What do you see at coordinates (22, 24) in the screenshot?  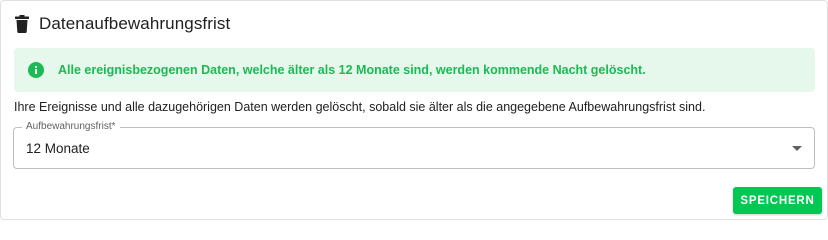 I see `trash-icon` at bounding box center [22, 24].